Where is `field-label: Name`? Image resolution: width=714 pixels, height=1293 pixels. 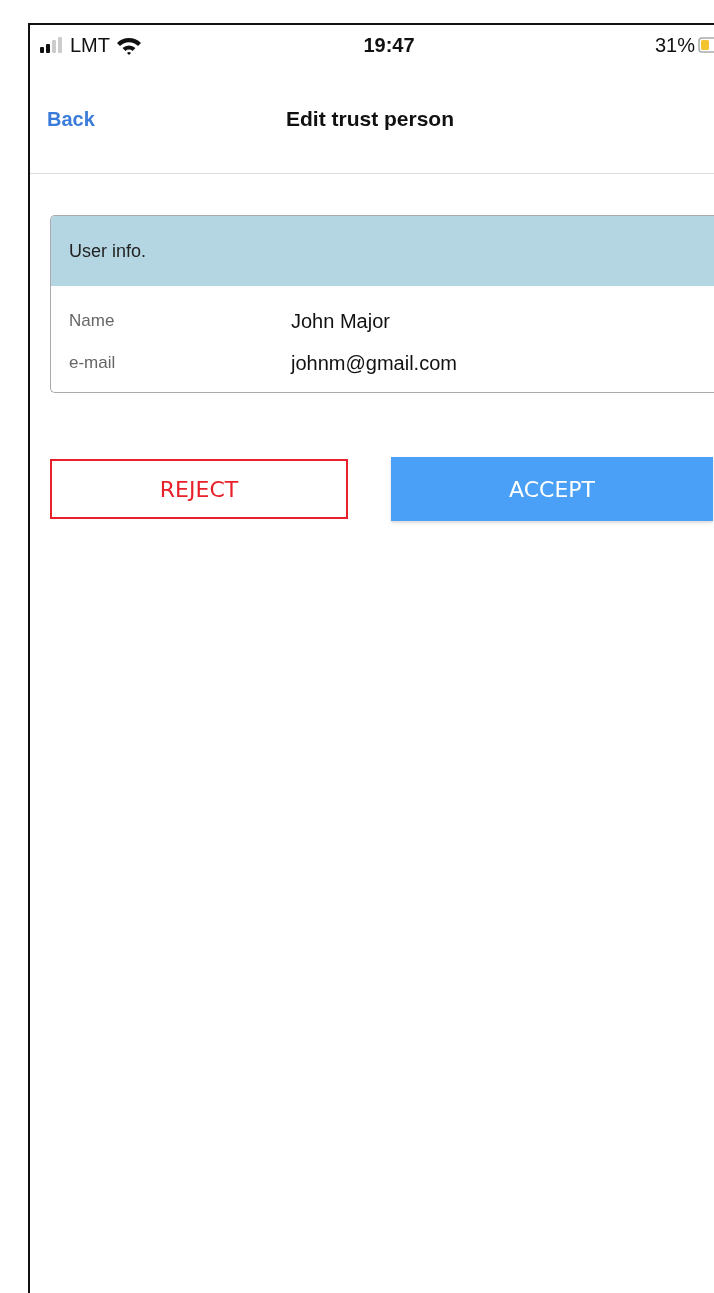
field-label: Name is located at coordinates (92, 321).